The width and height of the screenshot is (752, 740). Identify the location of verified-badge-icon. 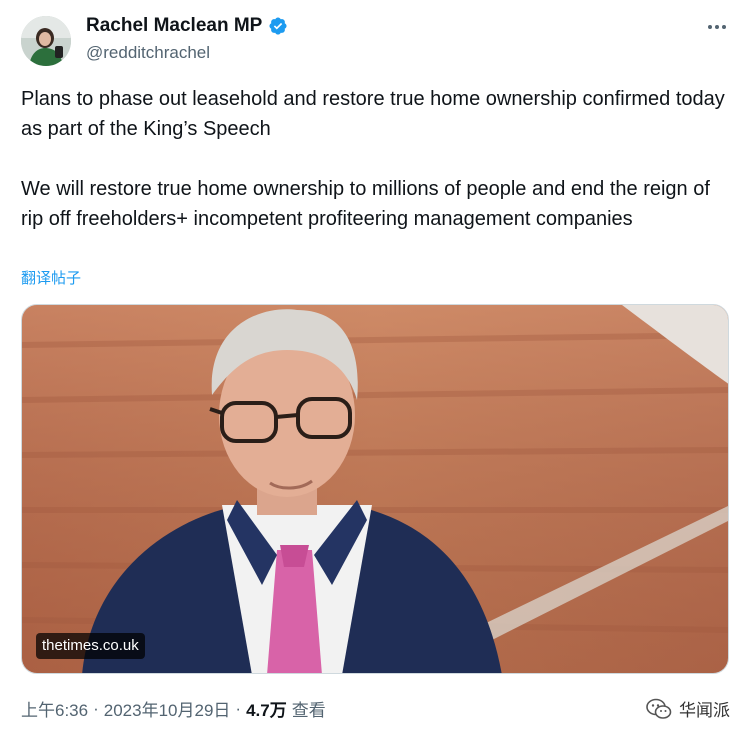
(278, 26).